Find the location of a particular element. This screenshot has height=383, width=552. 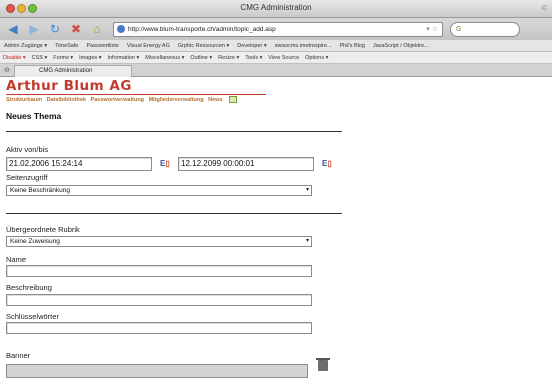

bookmark-item: Grphic Ressourcen ▾ is located at coordinates (203, 46).